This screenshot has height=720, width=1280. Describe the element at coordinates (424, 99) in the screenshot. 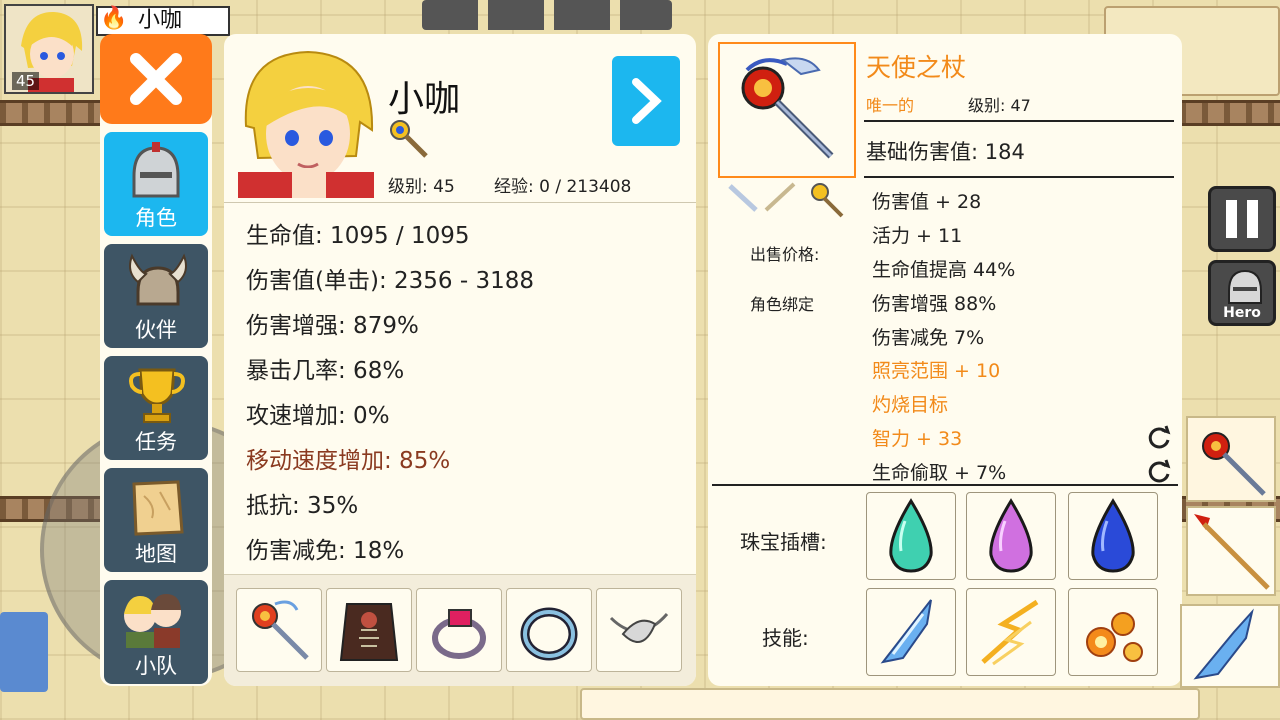

I see `character-name: 小咖` at that location.